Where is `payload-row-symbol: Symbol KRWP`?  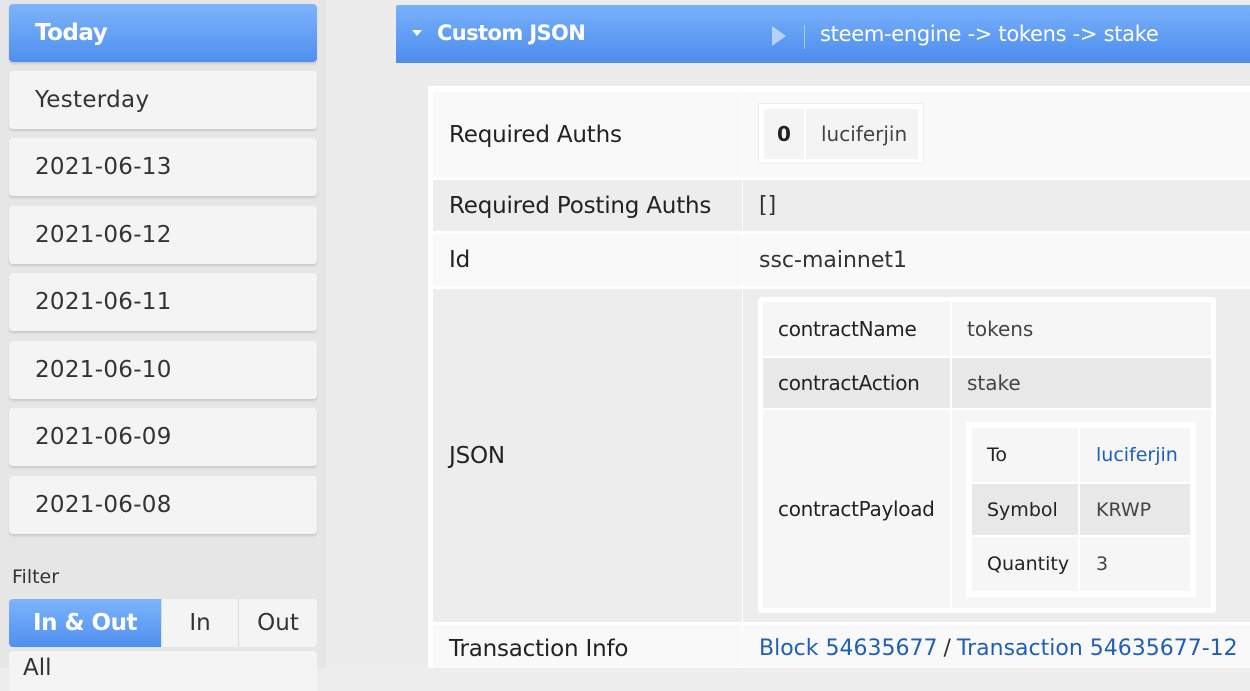
payload-row-symbol: Symbol KRWP is located at coordinates (1081, 509).